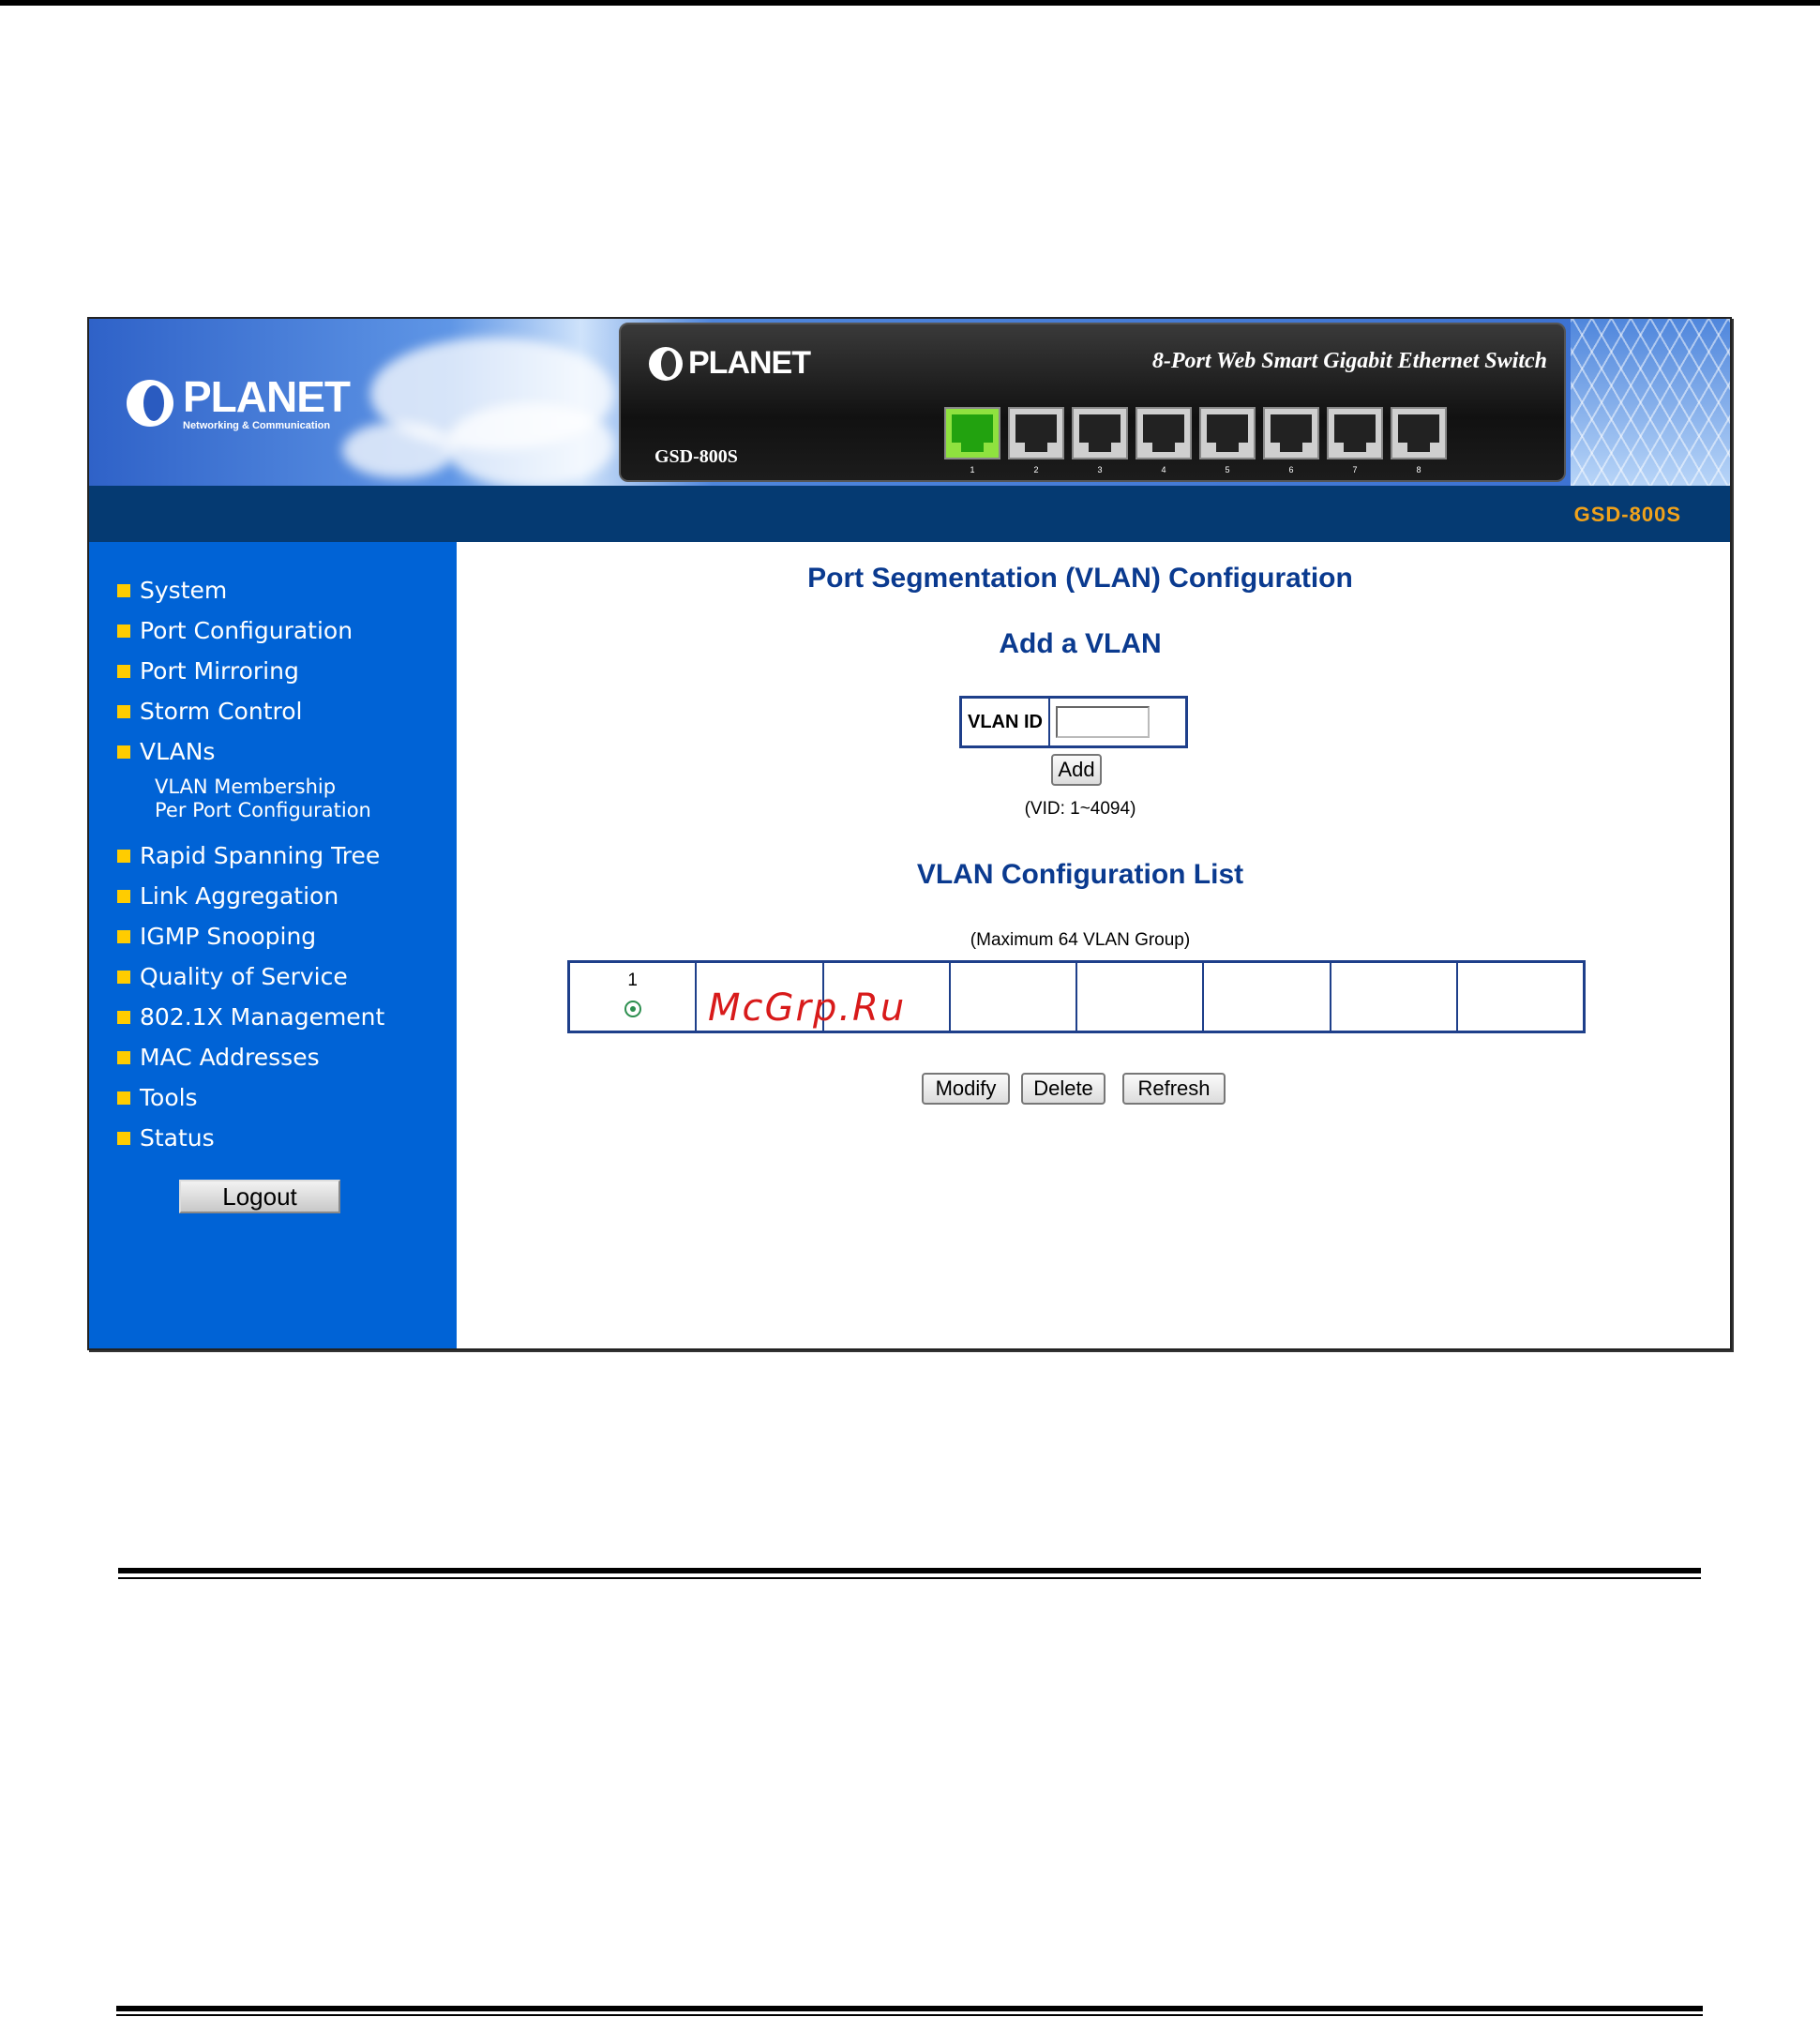 This screenshot has width=1820, height=2017. I want to click on panel-logo-icon, so click(666, 363).